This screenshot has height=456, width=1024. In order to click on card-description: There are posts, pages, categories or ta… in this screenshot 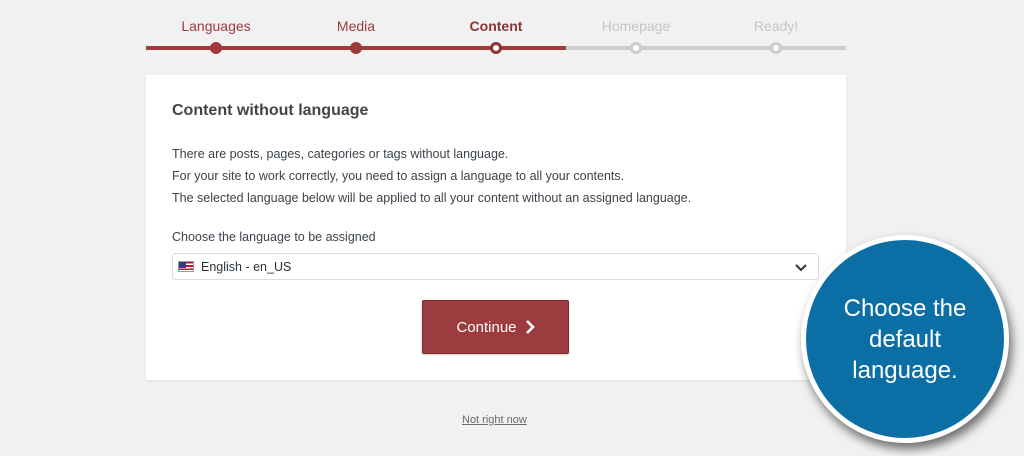, I will do `click(431, 176)`.